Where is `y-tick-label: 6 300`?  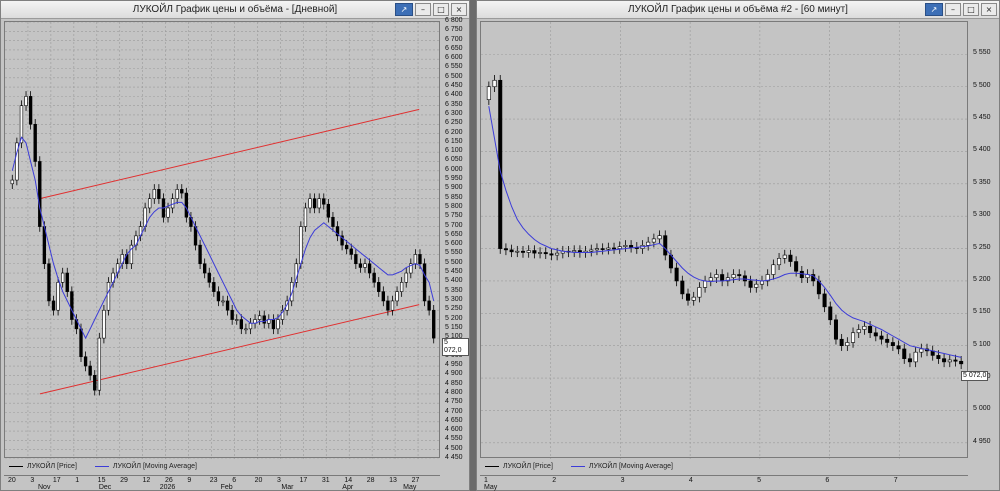 y-tick-label: 6 300 is located at coordinates (454, 113).